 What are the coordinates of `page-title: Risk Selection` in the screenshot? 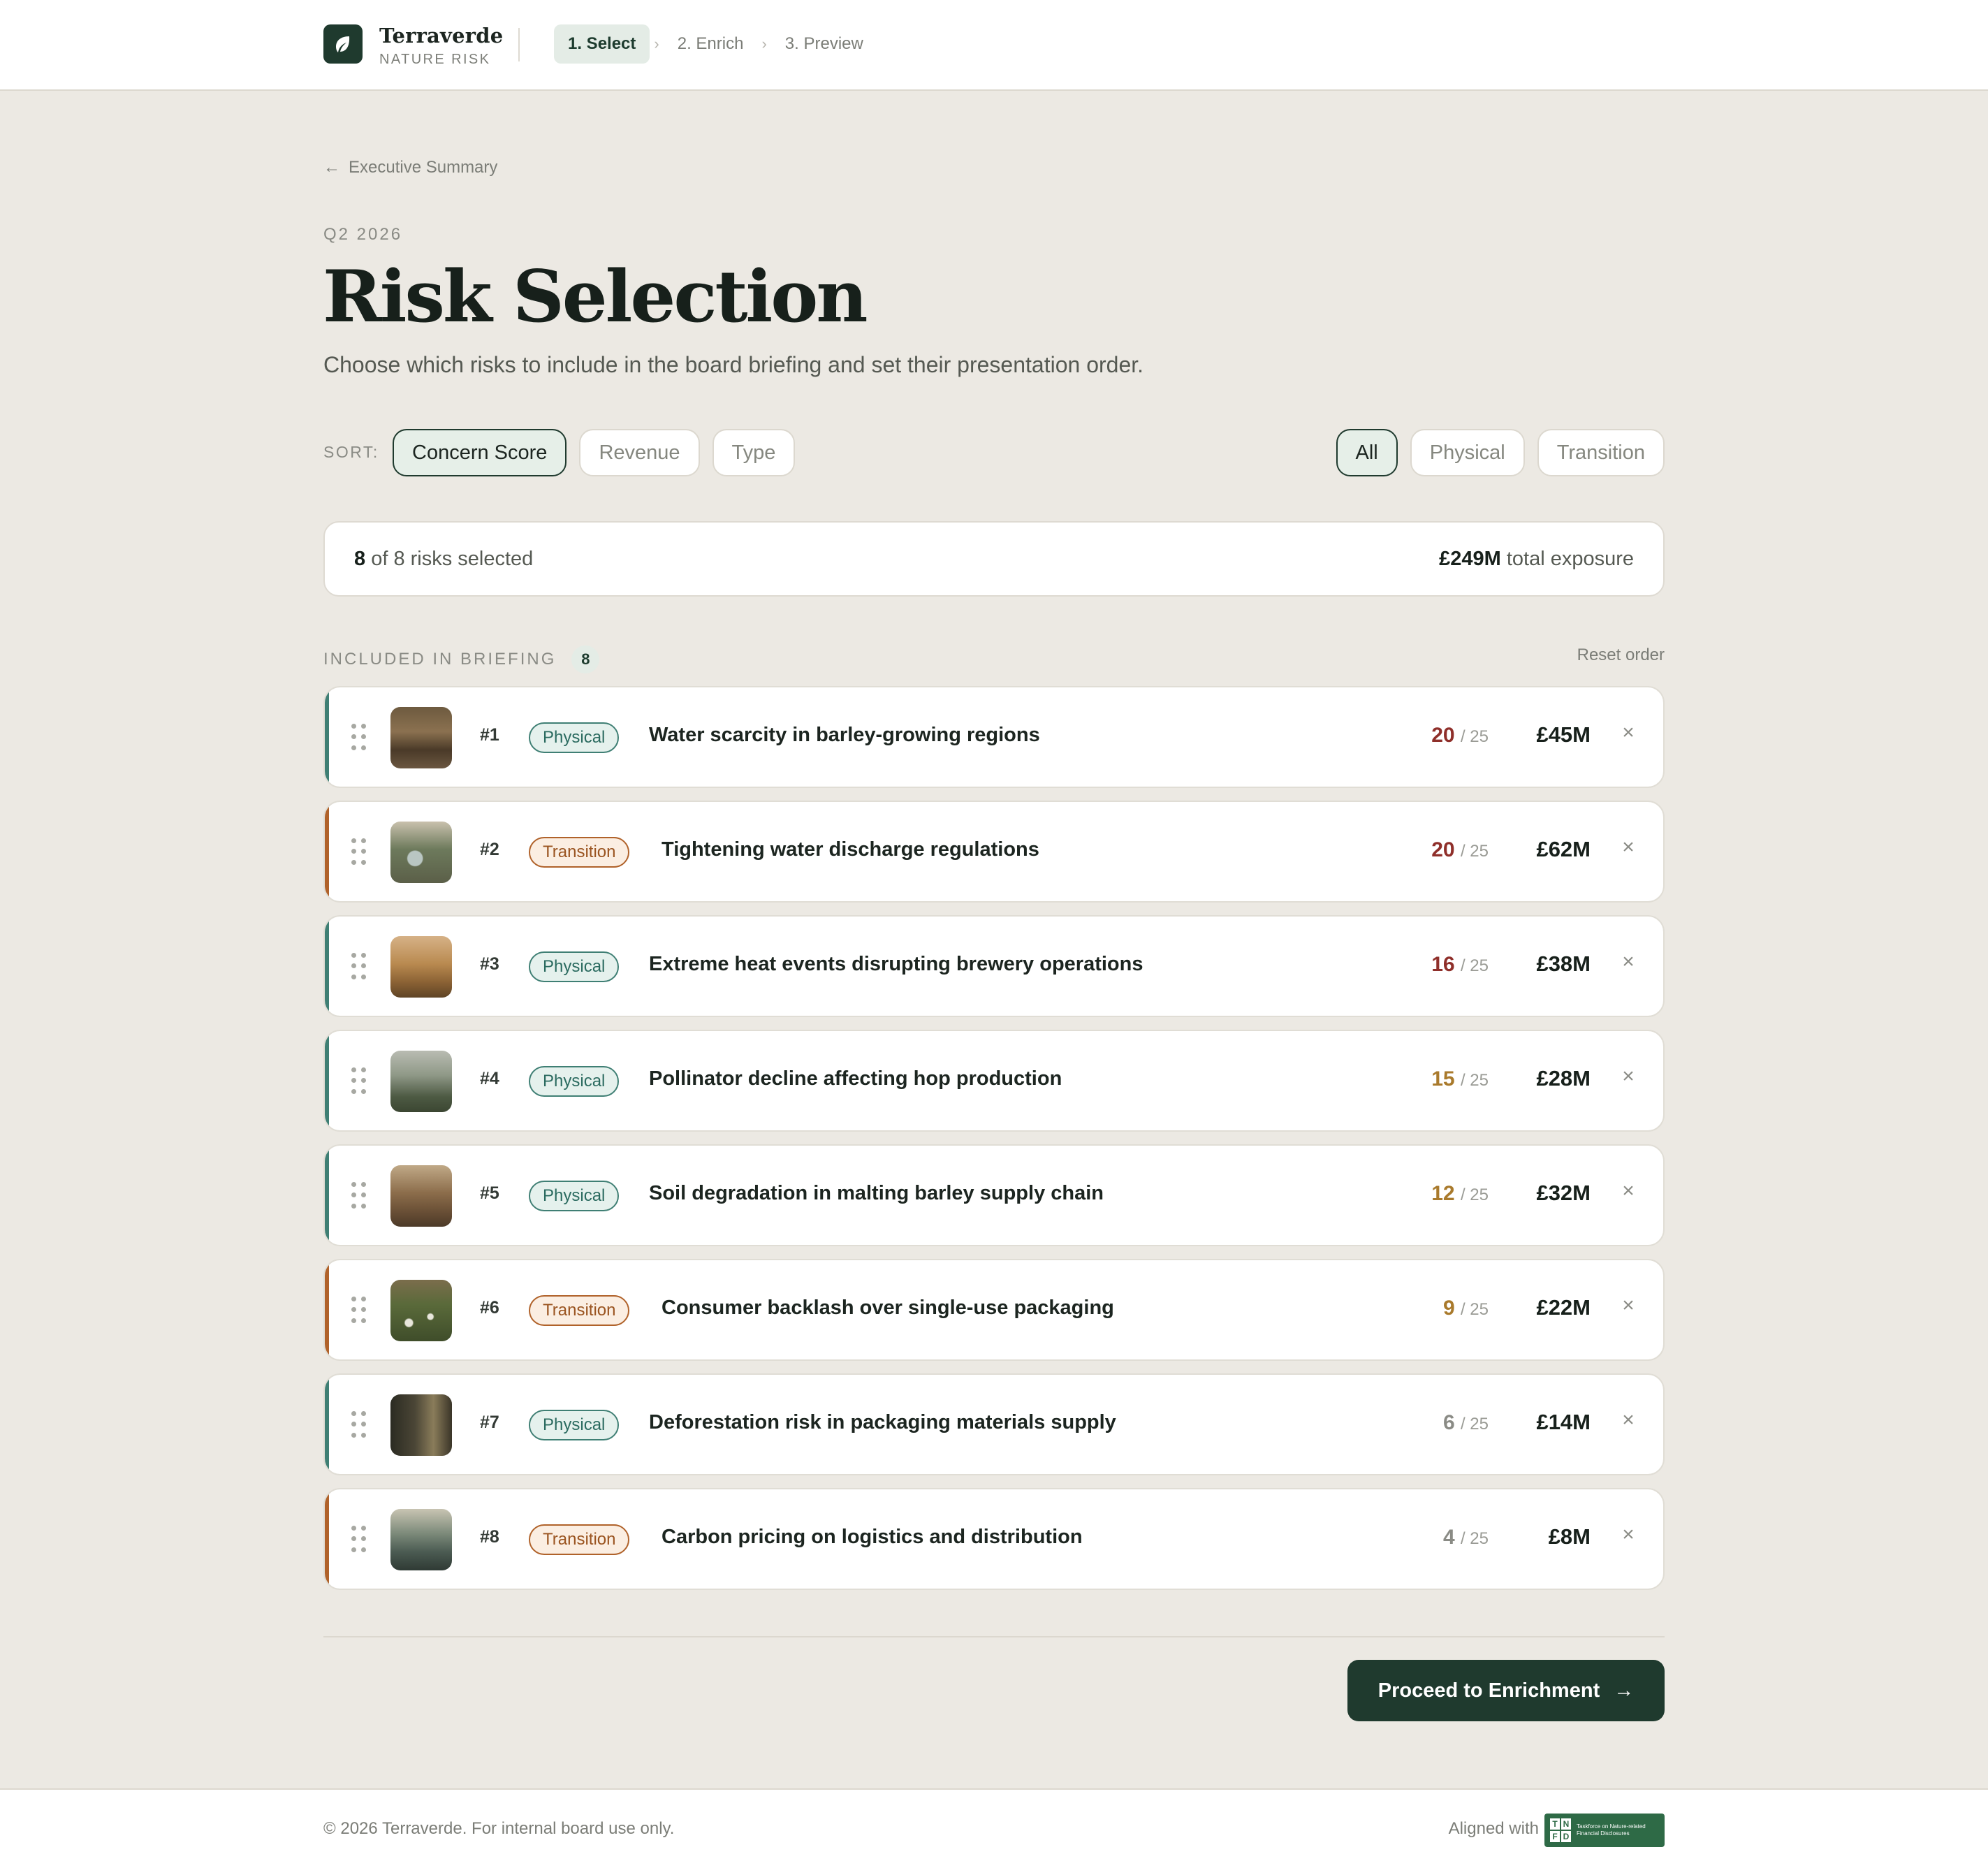 It's located at (595, 297).